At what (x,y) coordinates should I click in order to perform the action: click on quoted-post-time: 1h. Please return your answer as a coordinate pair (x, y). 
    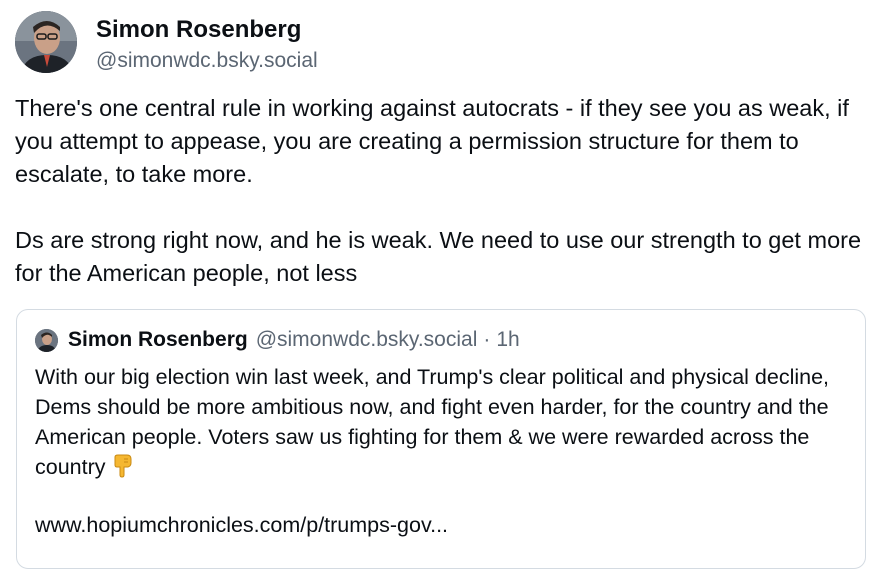
    Looking at the image, I should click on (507, 340).